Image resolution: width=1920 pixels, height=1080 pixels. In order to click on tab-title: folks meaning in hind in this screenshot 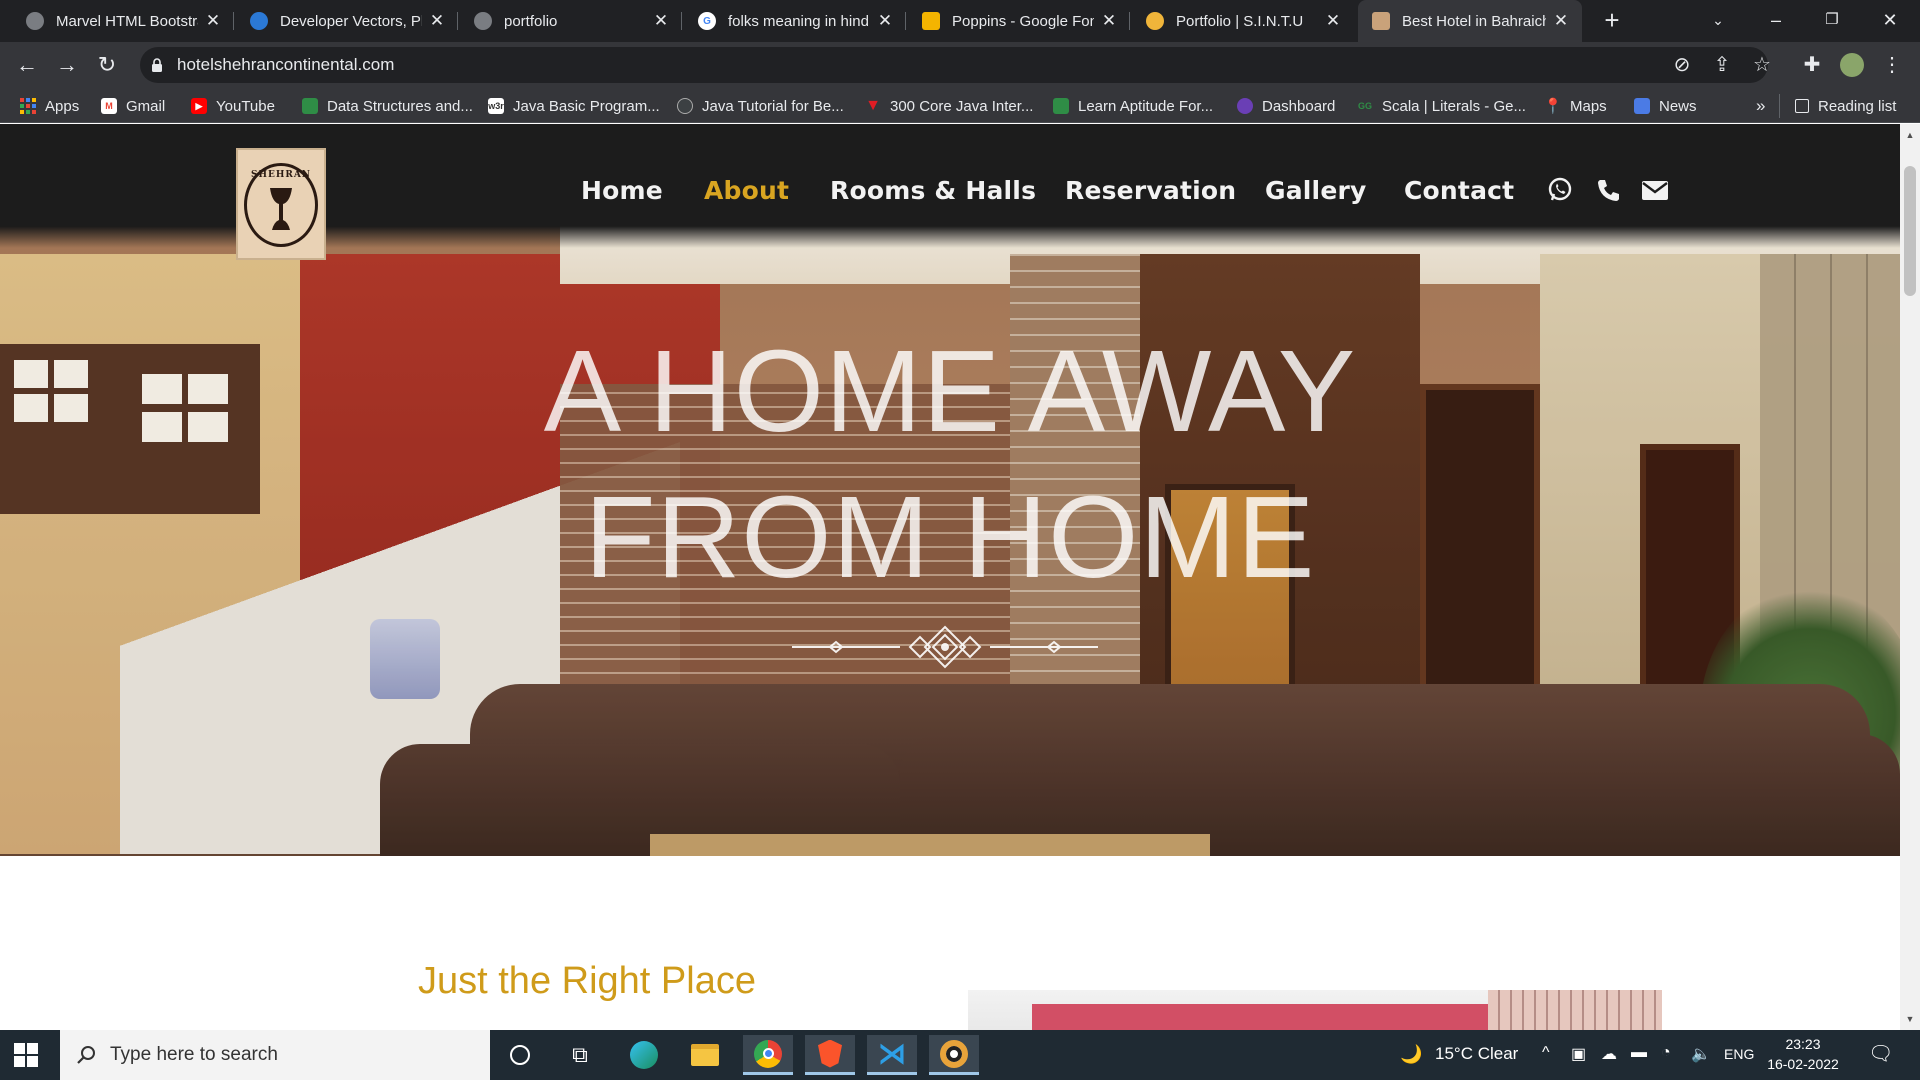, I will do `click(798, 21)`.